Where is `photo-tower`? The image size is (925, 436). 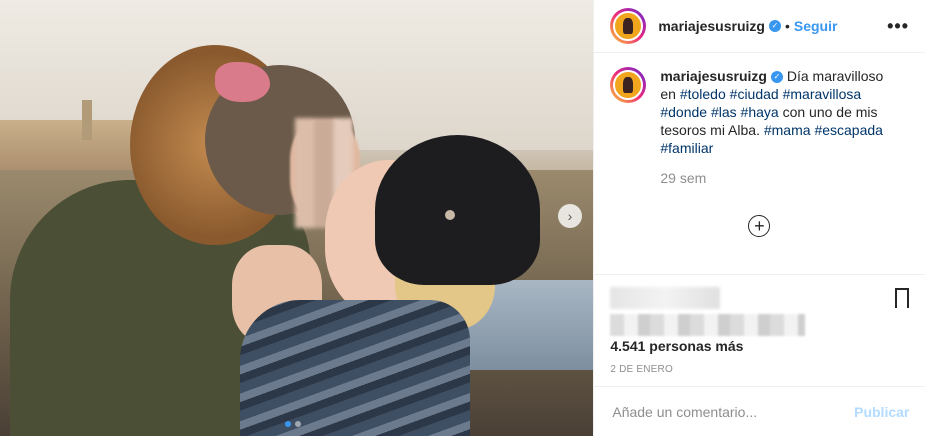
photo-tower is located at coordinates (87, 120).